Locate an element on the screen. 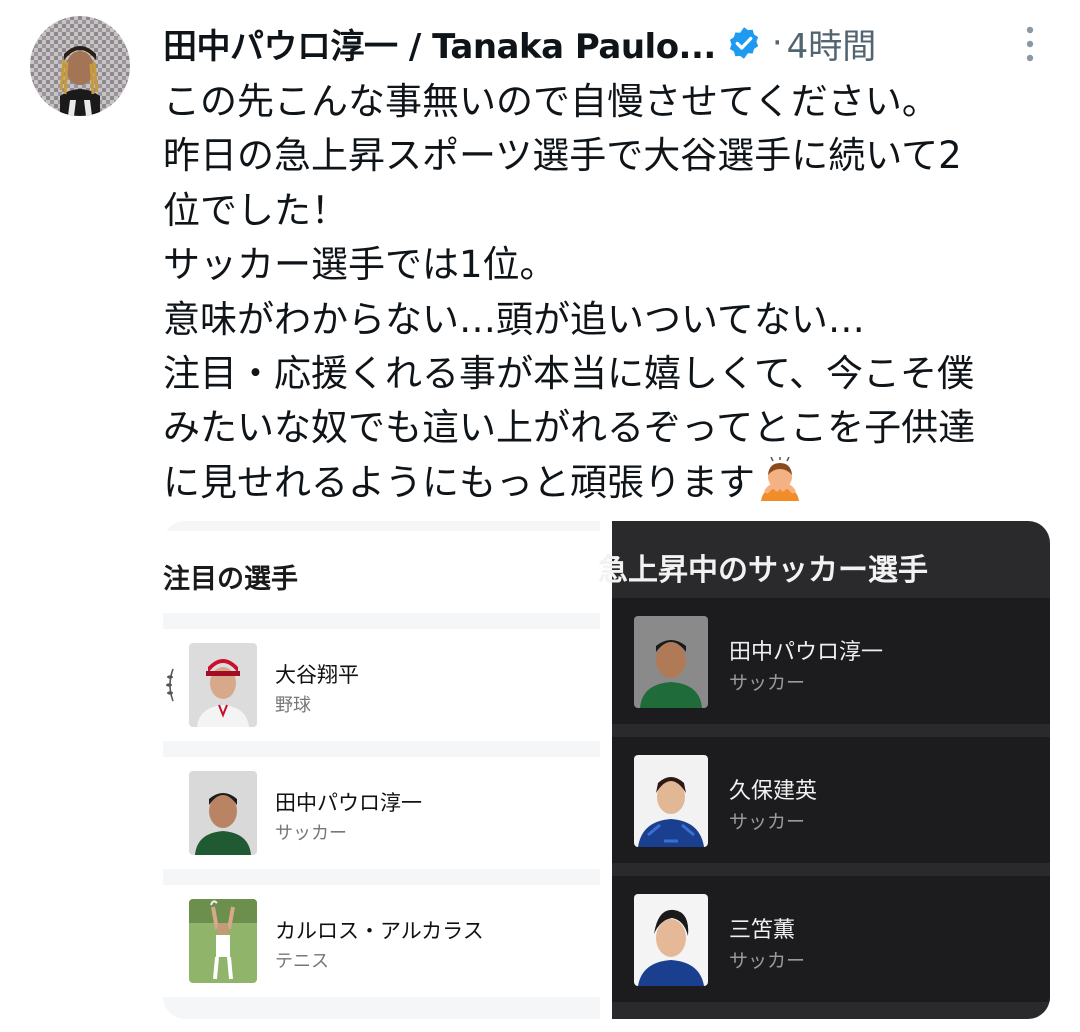  player-card: 大谷翔平 野球 is located at coordinates (381, 685).